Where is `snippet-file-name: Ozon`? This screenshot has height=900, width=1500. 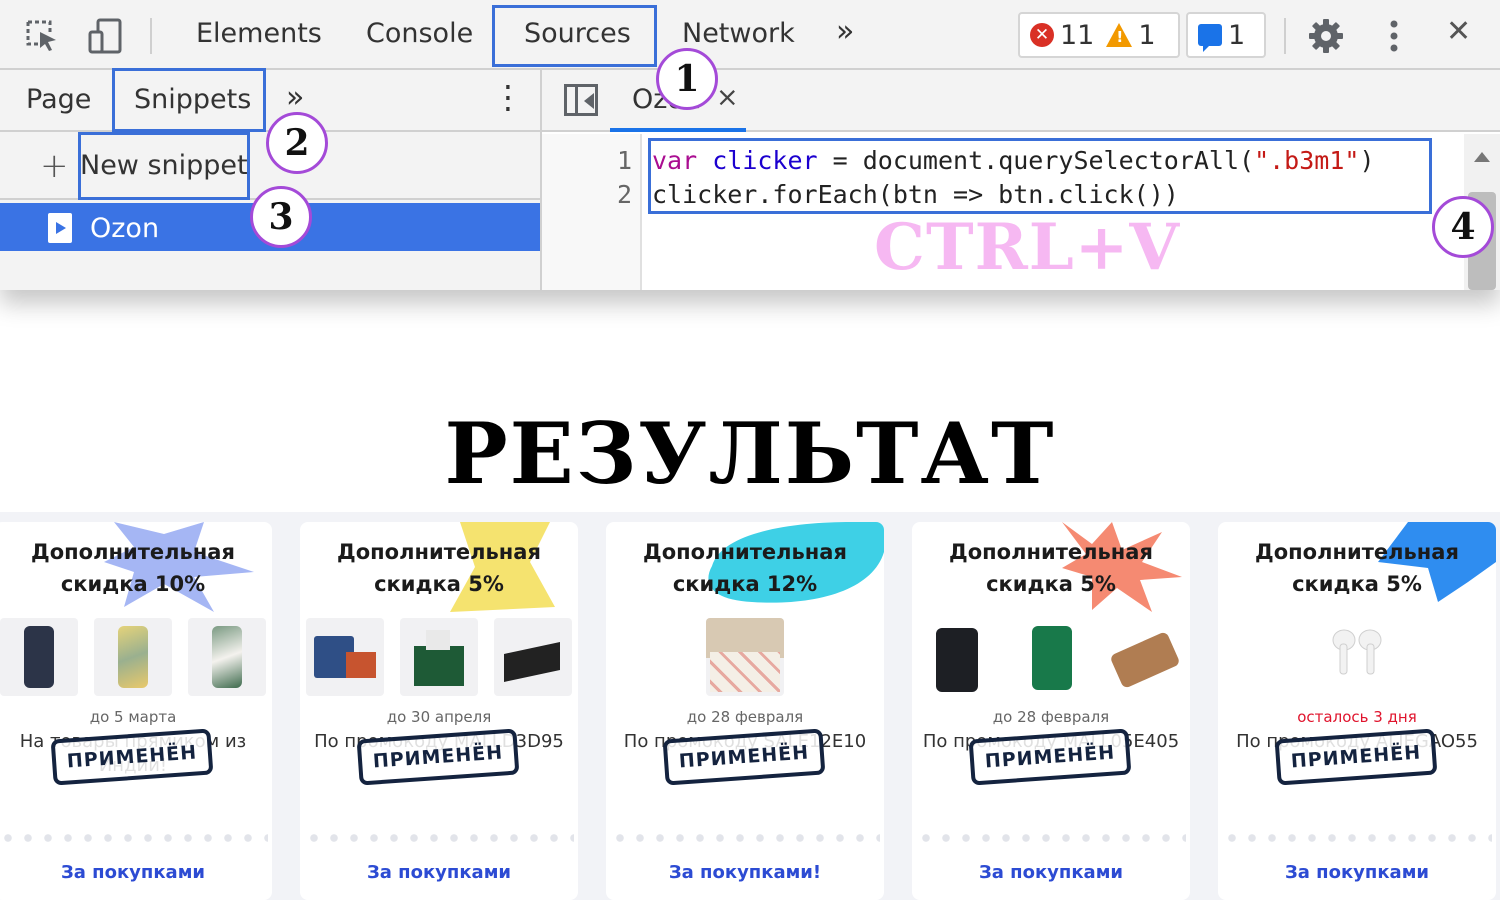 snippet-file-name: Ozon is located at coordinates (125, 228).